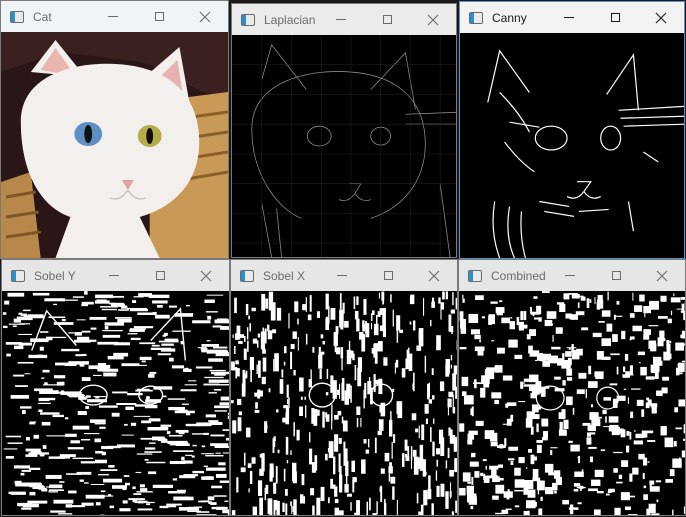 The image size is (686, 517). I want to click on window-title: Combined, so click(518, 275).